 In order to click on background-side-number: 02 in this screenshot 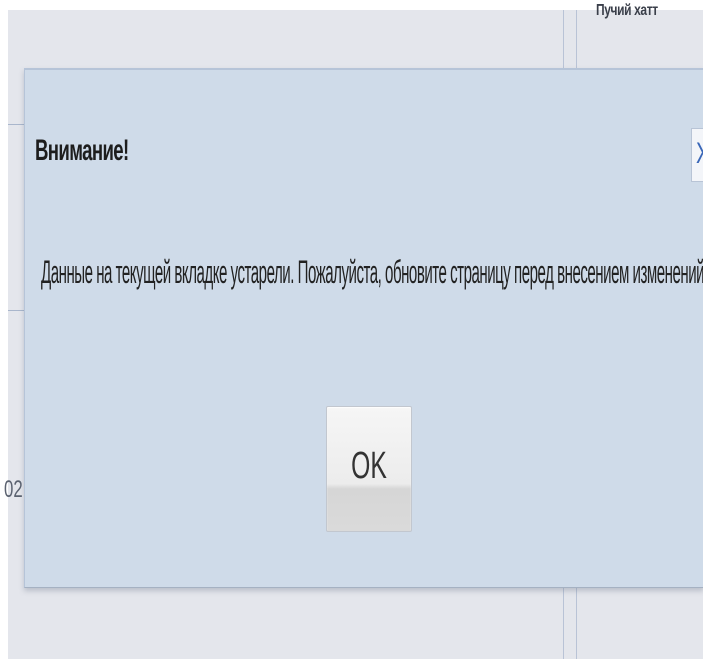, I will do `click(13, 489)`.